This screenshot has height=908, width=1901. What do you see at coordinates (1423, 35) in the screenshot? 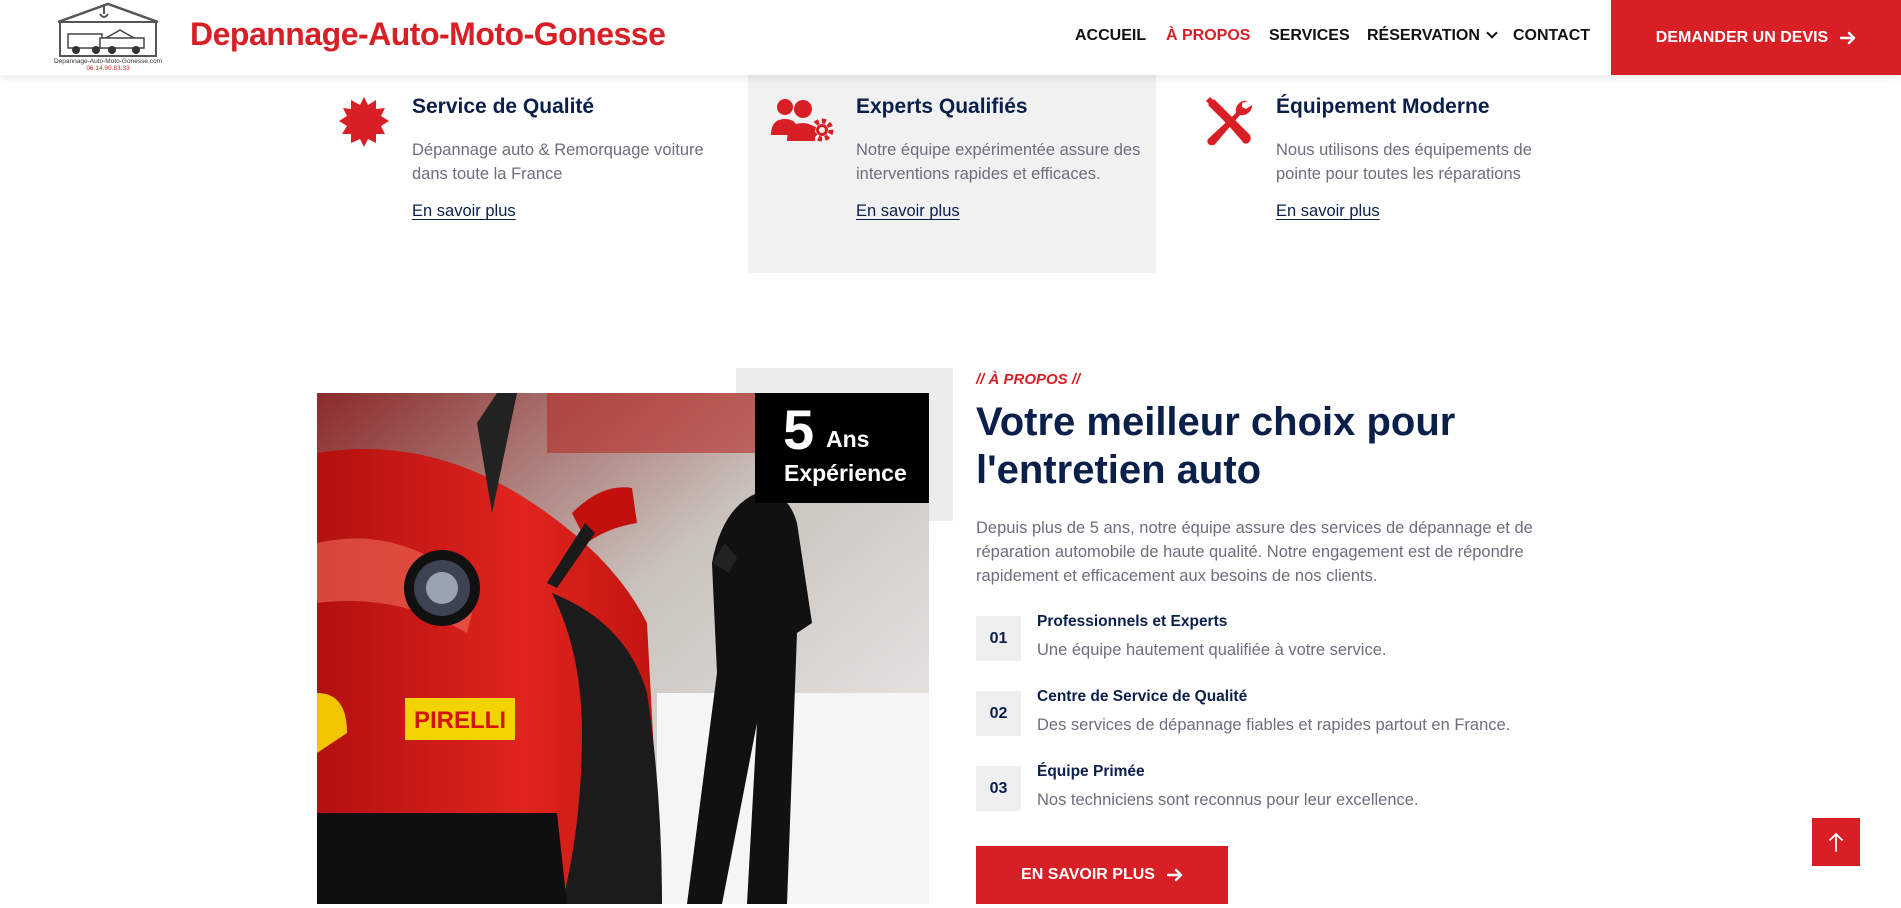
I see `nav-reservation-label: RÉSERVATION` at bounding box center [1423, 35].